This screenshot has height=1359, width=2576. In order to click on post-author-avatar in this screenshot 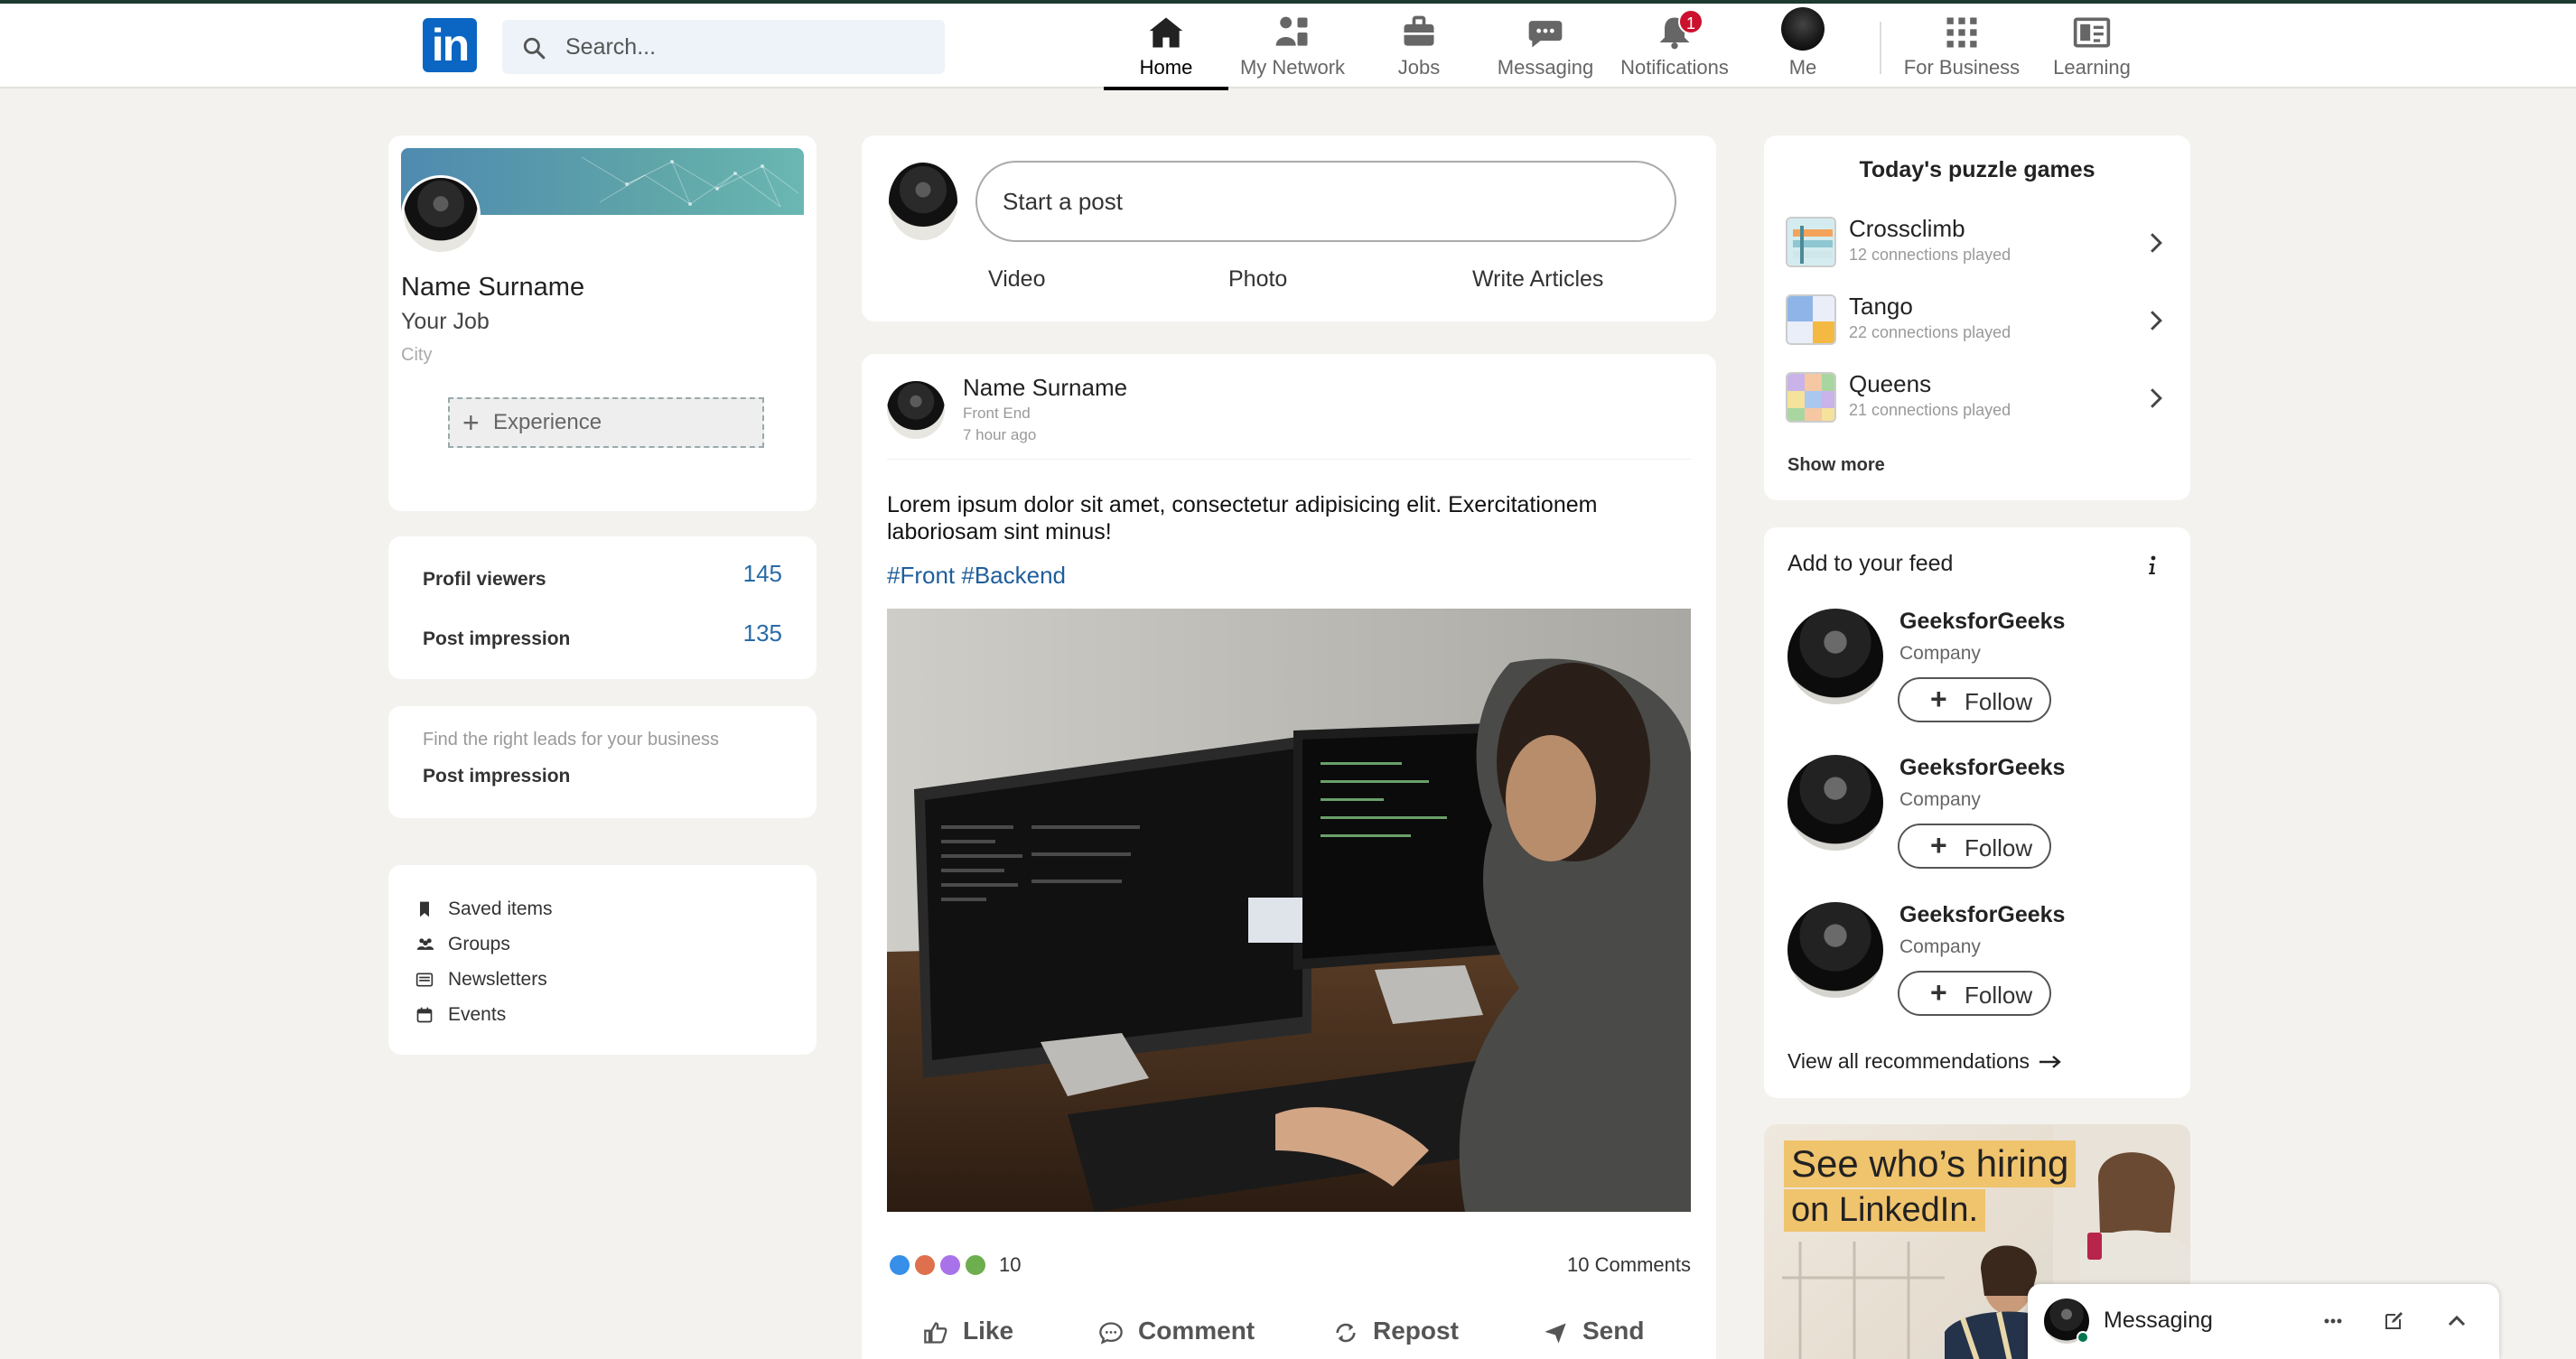, I will do `click(916, 410)`.